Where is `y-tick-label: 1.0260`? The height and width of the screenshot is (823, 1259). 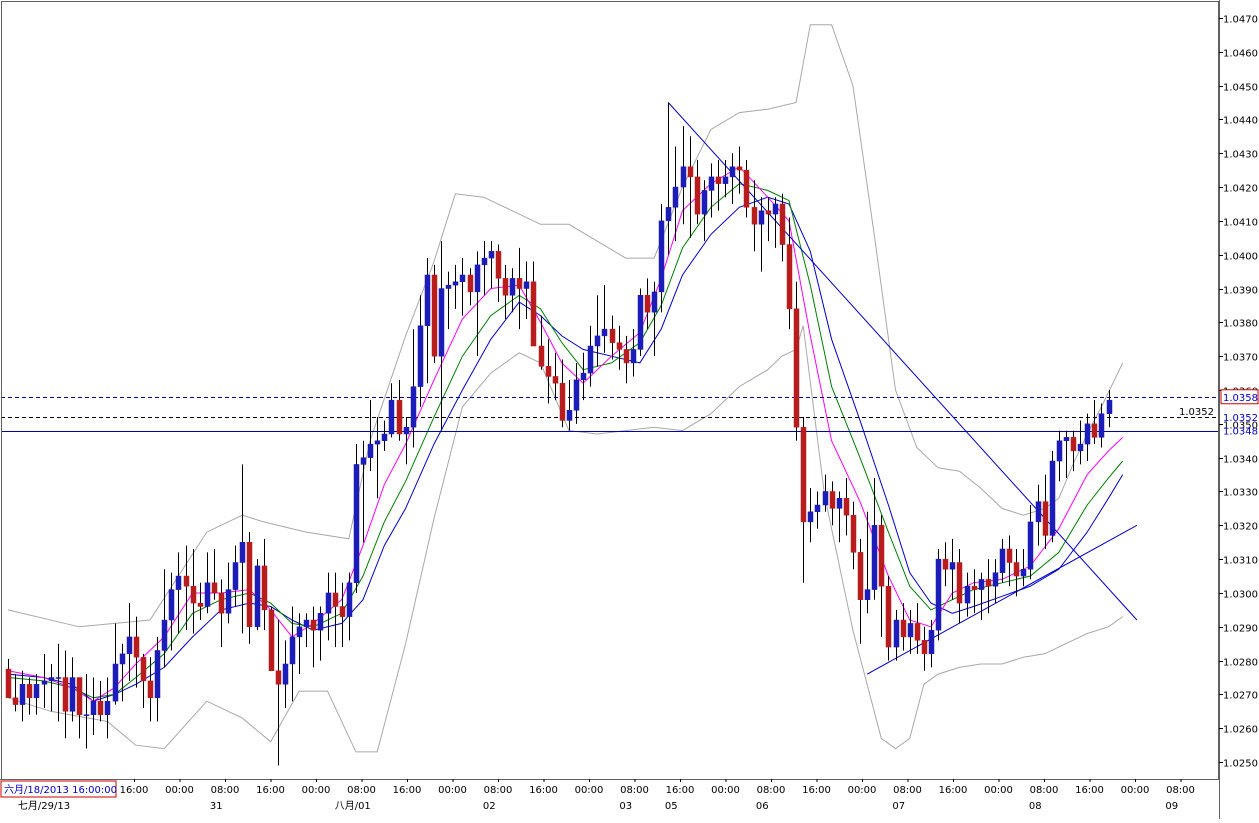 y-tick-label: 1.0260 is located at coordinates (1240, 730).